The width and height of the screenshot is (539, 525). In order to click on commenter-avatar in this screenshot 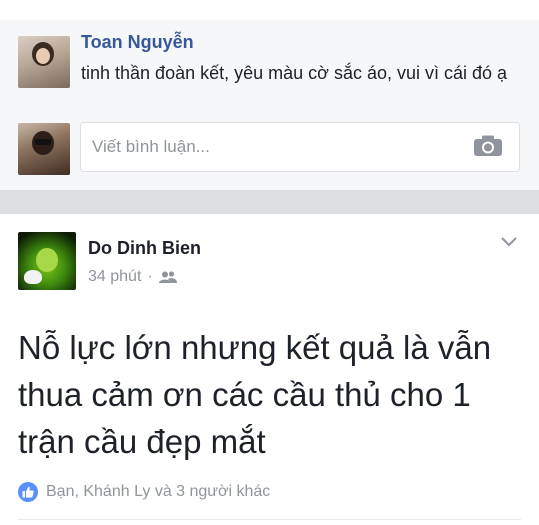, I will do `click(44, 62)`.